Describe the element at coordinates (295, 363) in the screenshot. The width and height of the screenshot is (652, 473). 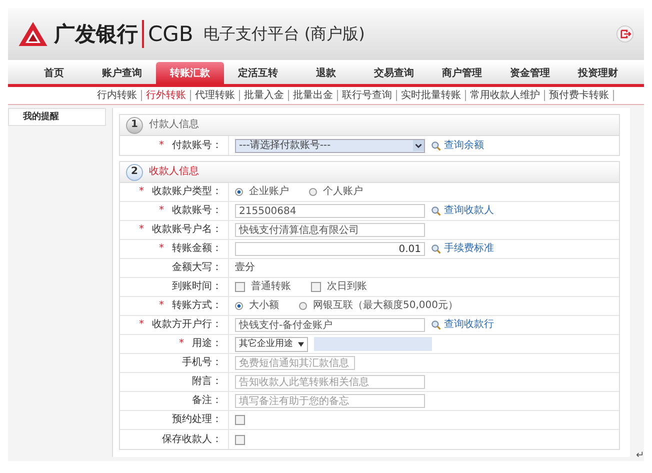
I see `input-field: 免费短信通知其汇款信息` at that location.